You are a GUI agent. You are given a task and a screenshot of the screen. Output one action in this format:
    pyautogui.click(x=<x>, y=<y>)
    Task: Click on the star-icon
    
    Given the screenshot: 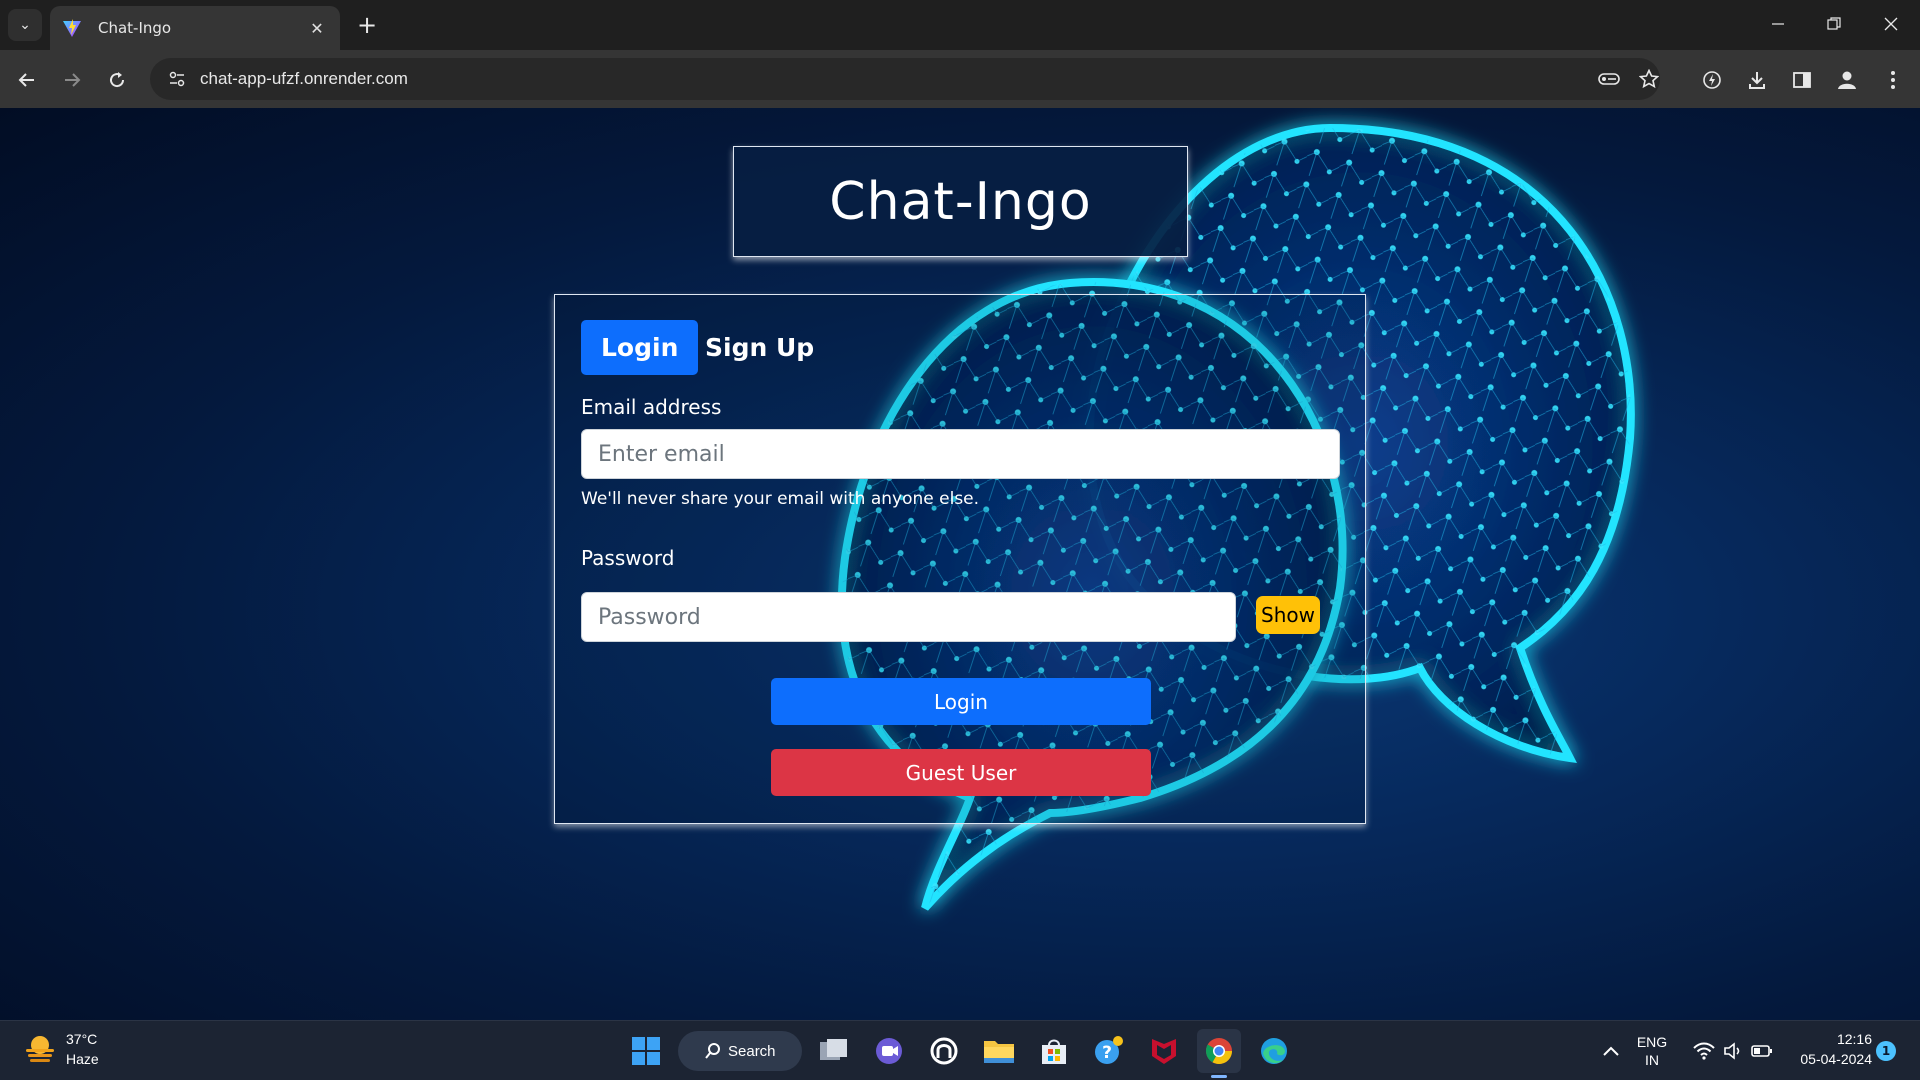 What is the action you would take?
    pyautogui.click(x=1649, y=79)
    